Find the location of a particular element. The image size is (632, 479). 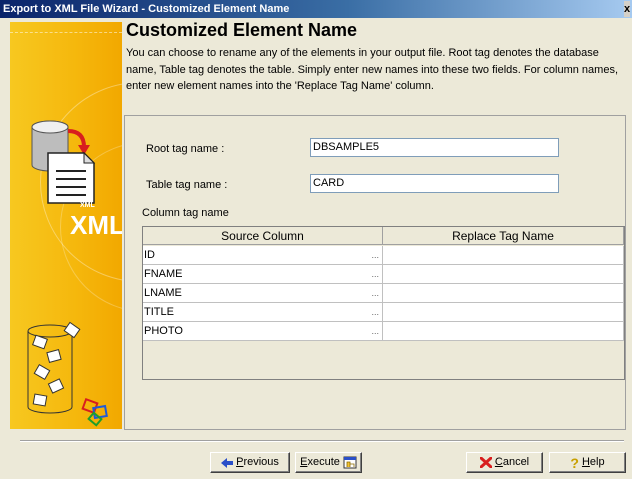

puzzle-pieces-icon is located at coordinates (67, 374).